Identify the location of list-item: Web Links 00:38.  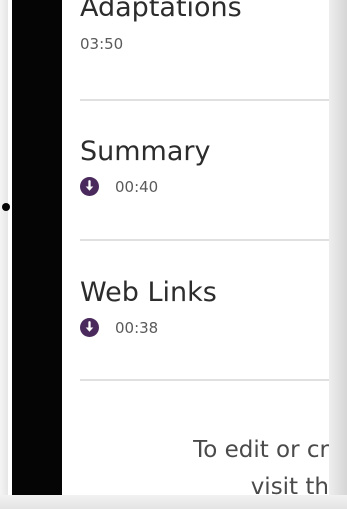
(204, 308).